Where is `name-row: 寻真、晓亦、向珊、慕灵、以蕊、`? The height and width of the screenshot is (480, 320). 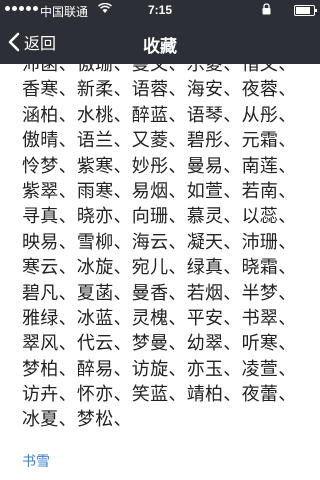
name-row: 寻真、晓亦、向珊、慕灵、以蕊、 is located at coordinates (159, 217).